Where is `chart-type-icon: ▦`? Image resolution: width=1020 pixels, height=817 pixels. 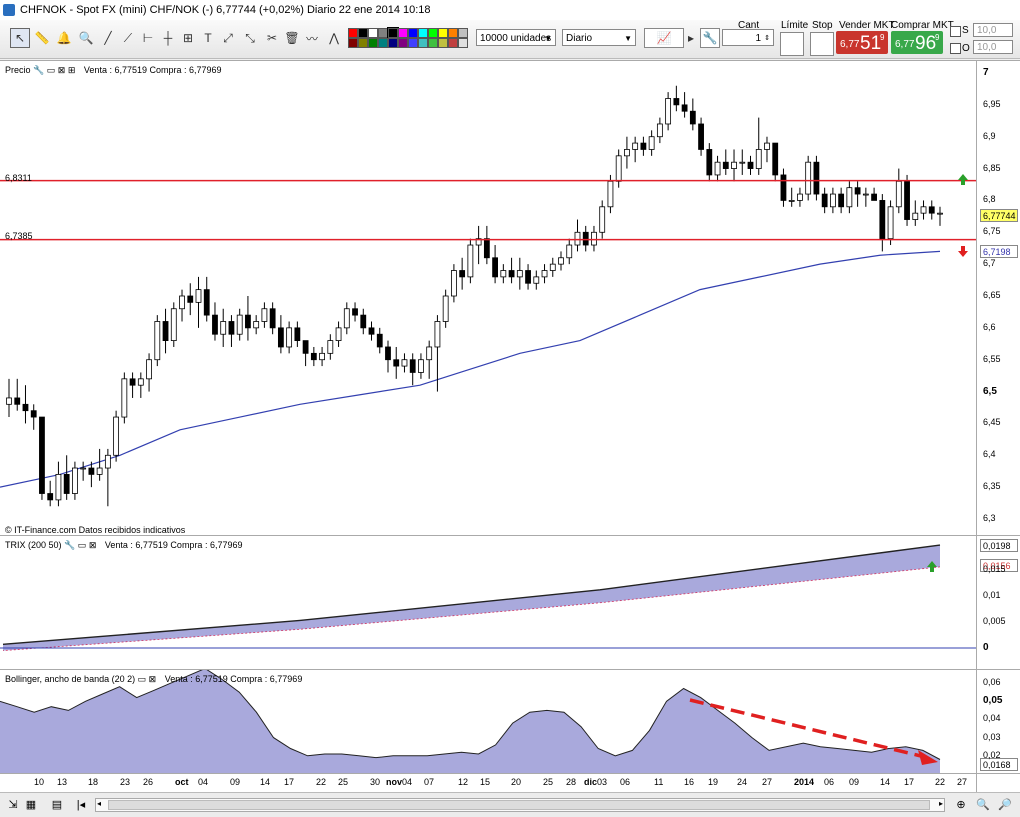 chart-type-icon: ▦ is located at coordinates (31, 804).